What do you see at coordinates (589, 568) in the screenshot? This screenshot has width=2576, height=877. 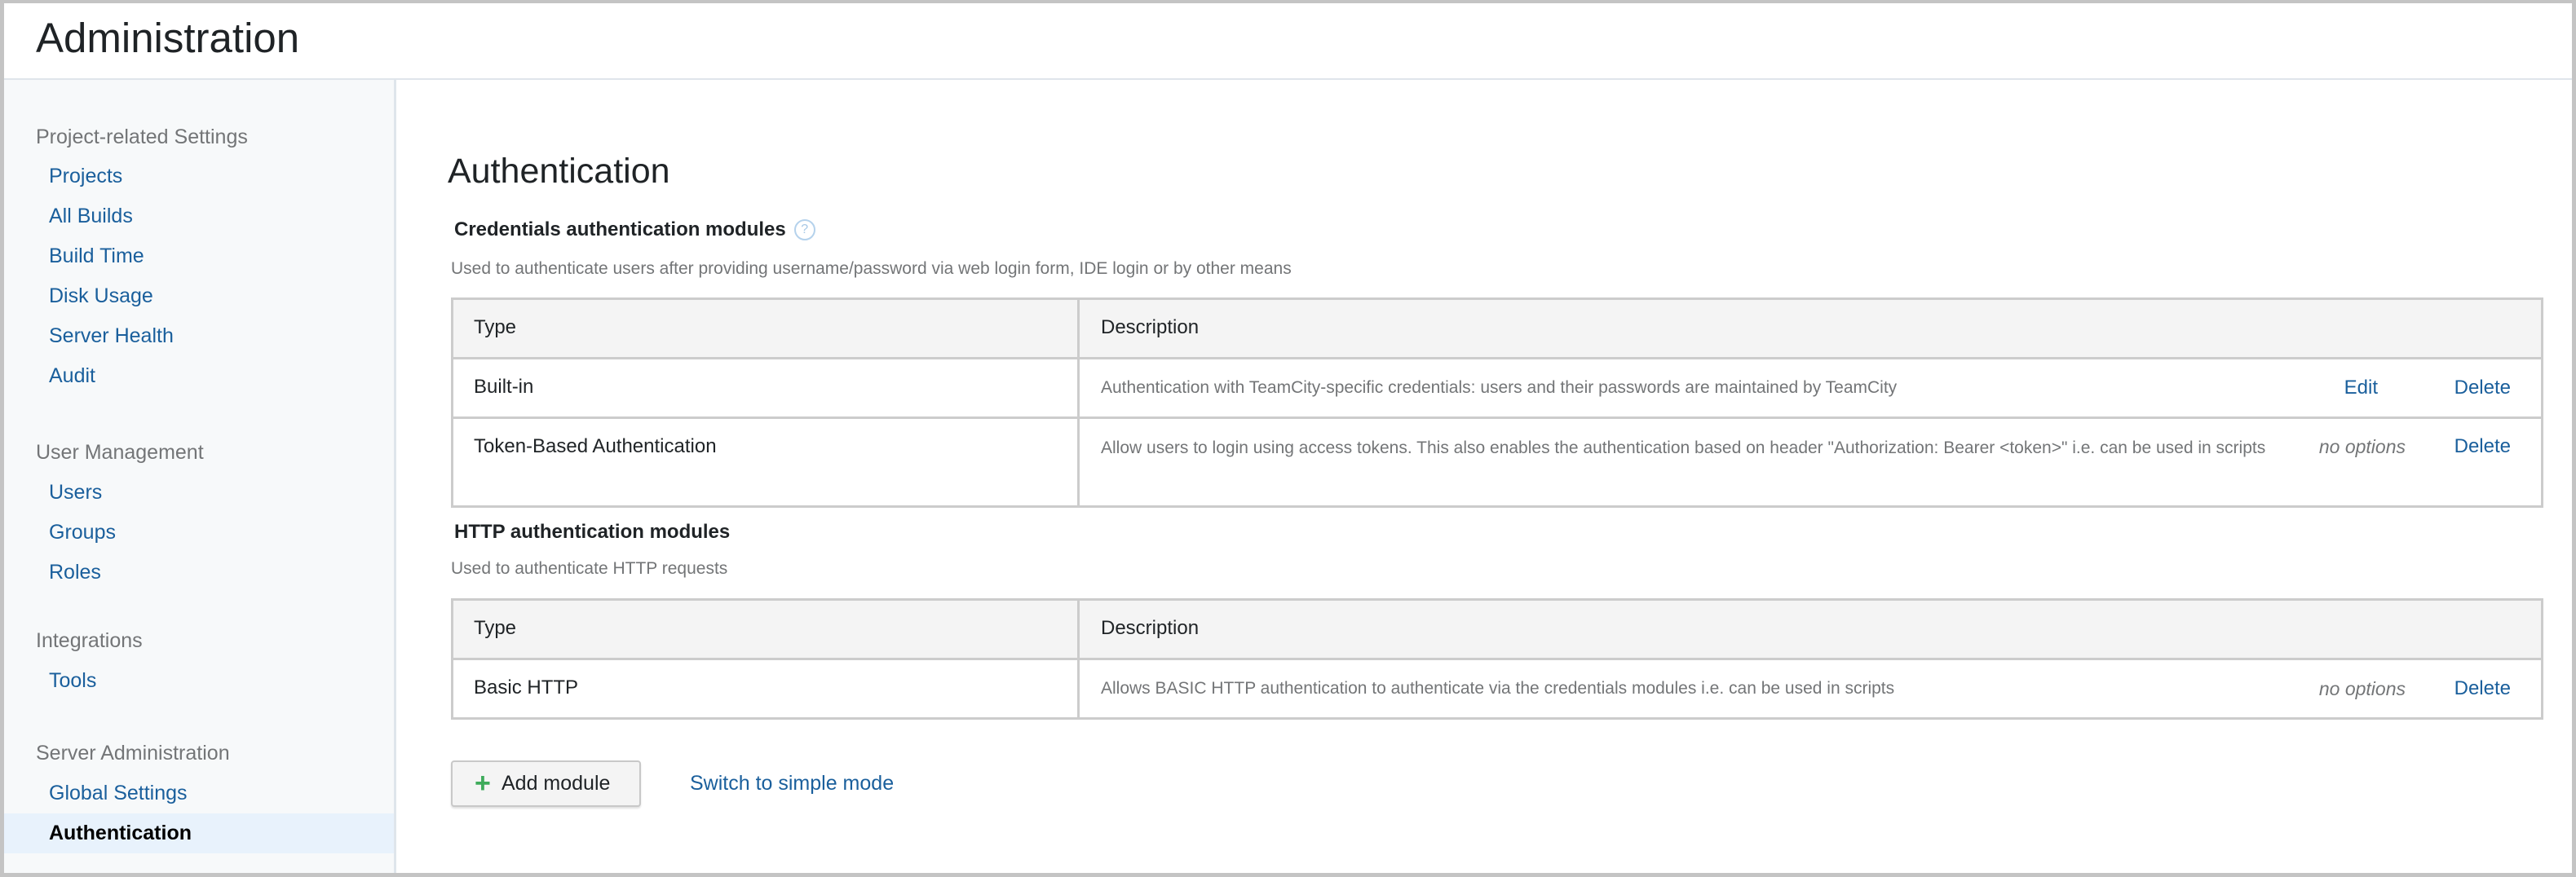 I see `http-section-description: Used to authenticate HTTP requests` at bounding box center [589, 568].